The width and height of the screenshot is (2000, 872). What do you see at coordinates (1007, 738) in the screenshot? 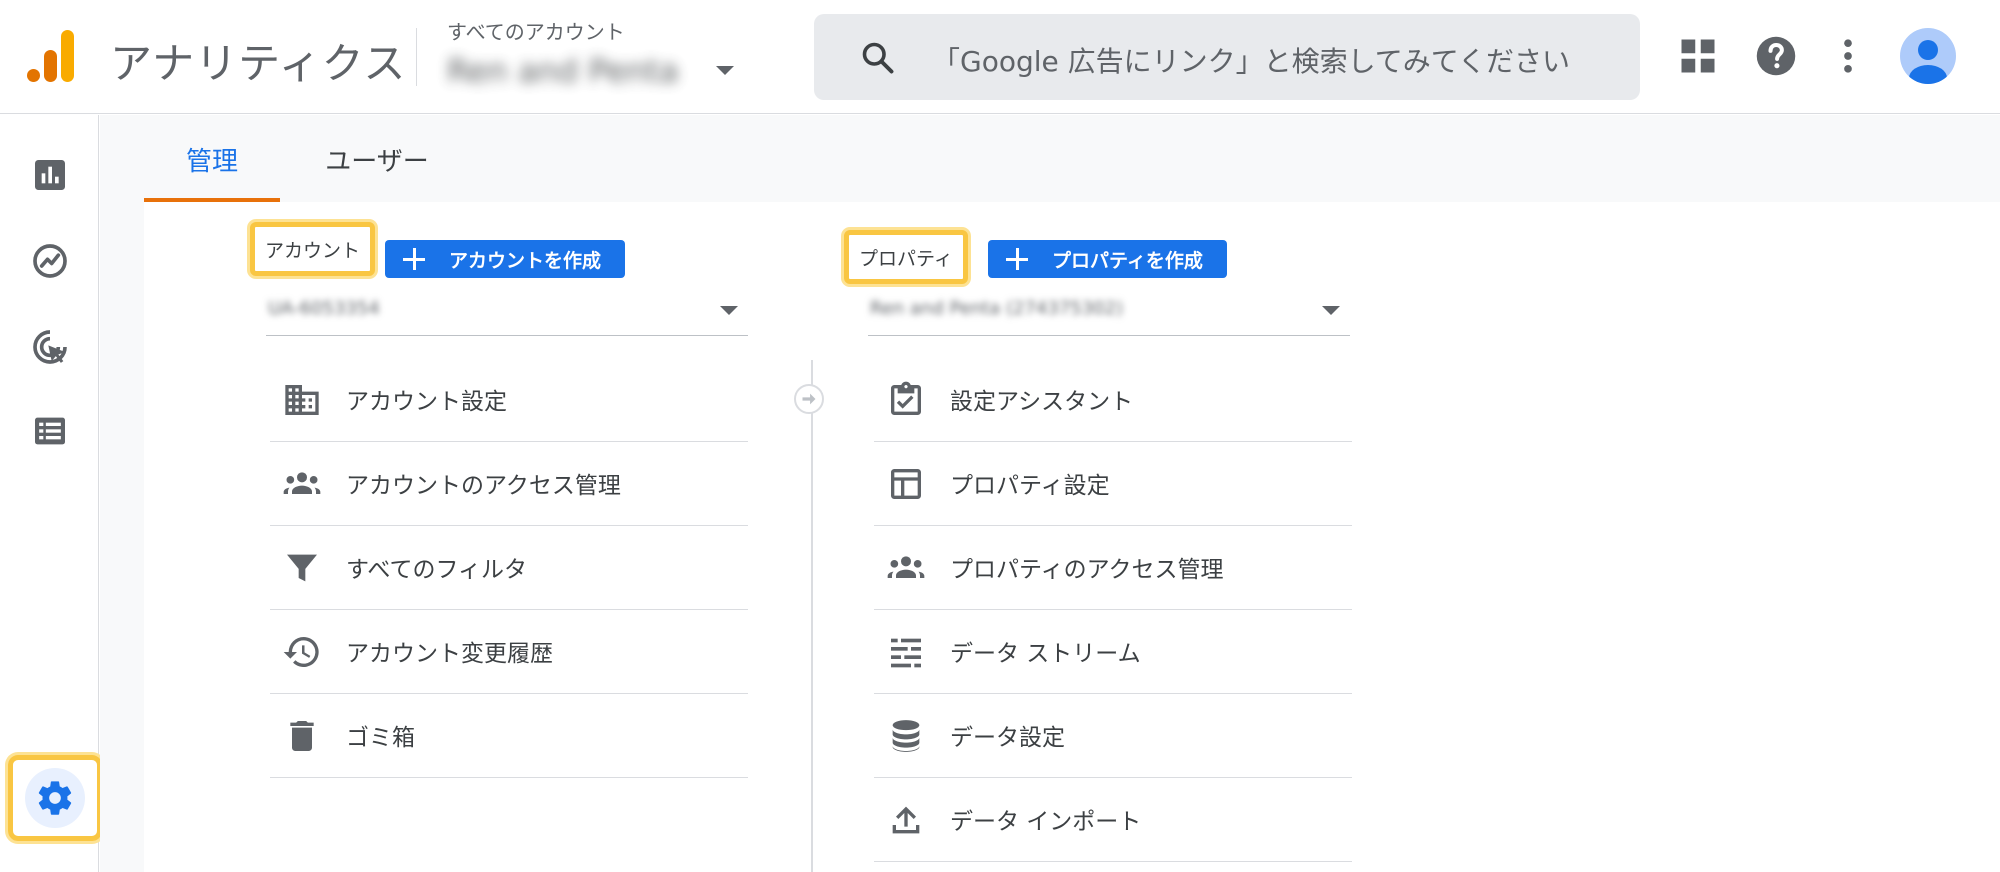
I see `menu-item-label: データ設定` at bounding box center [1007, 738].